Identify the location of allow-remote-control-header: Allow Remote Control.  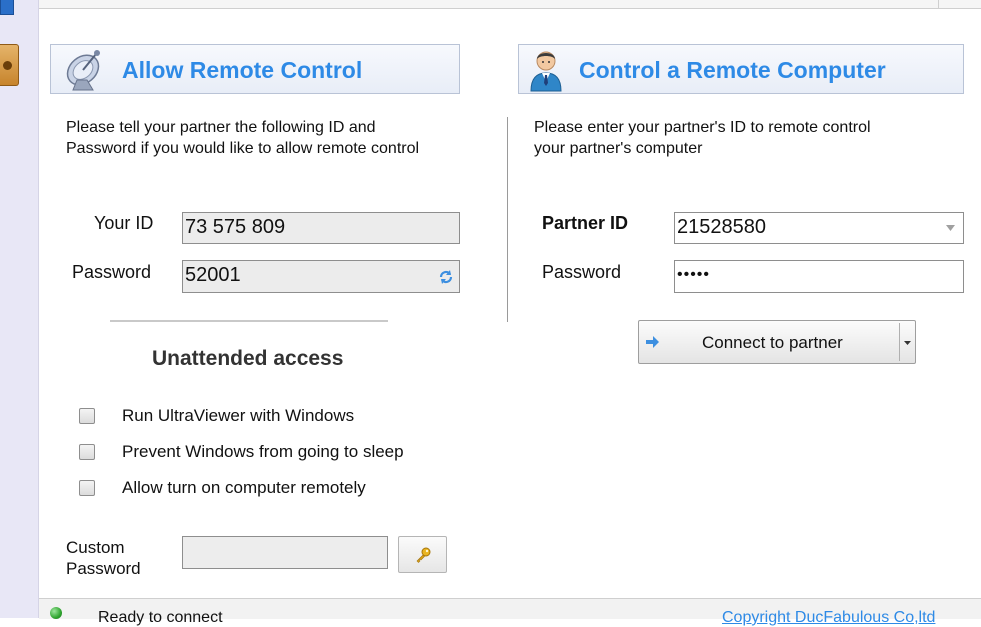
(255, 69).